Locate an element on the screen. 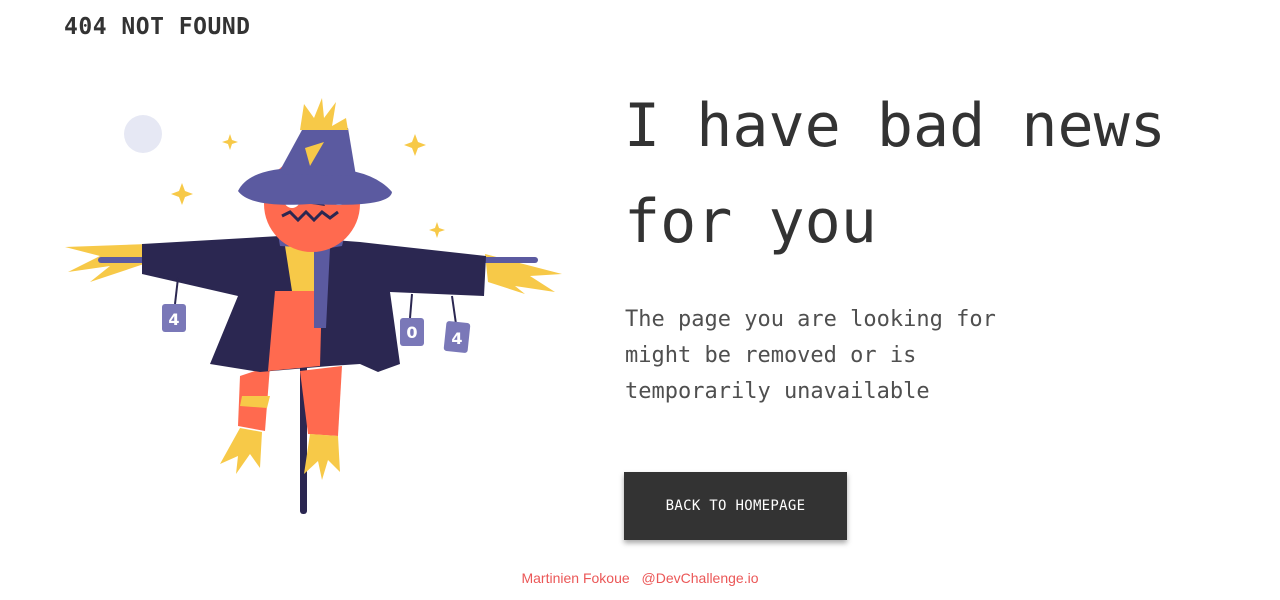 This screenshot has height=600, width=1280. moon-icon is located at coordinates (143, 134).